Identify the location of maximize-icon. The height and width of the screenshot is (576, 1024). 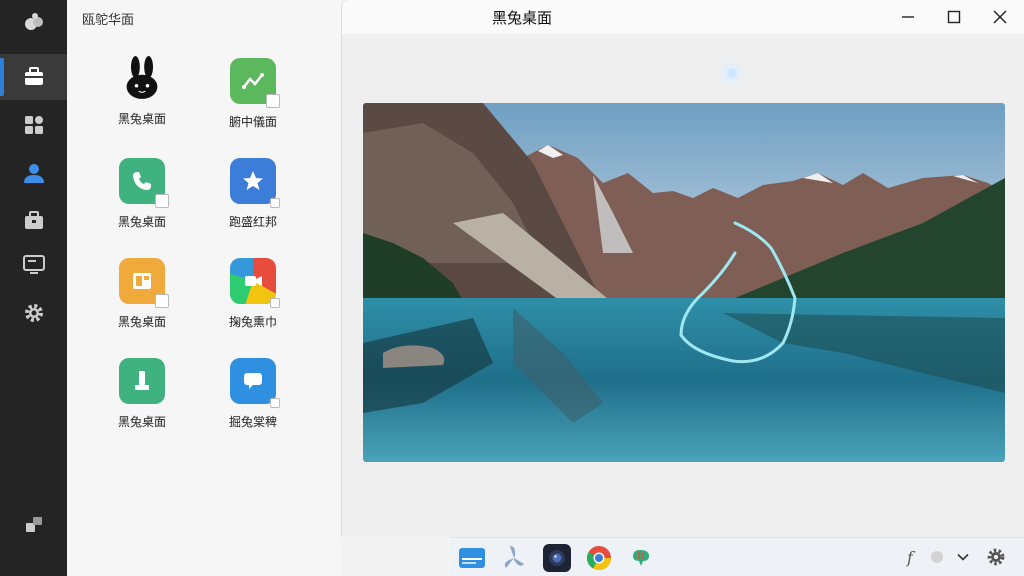
(954, 17).